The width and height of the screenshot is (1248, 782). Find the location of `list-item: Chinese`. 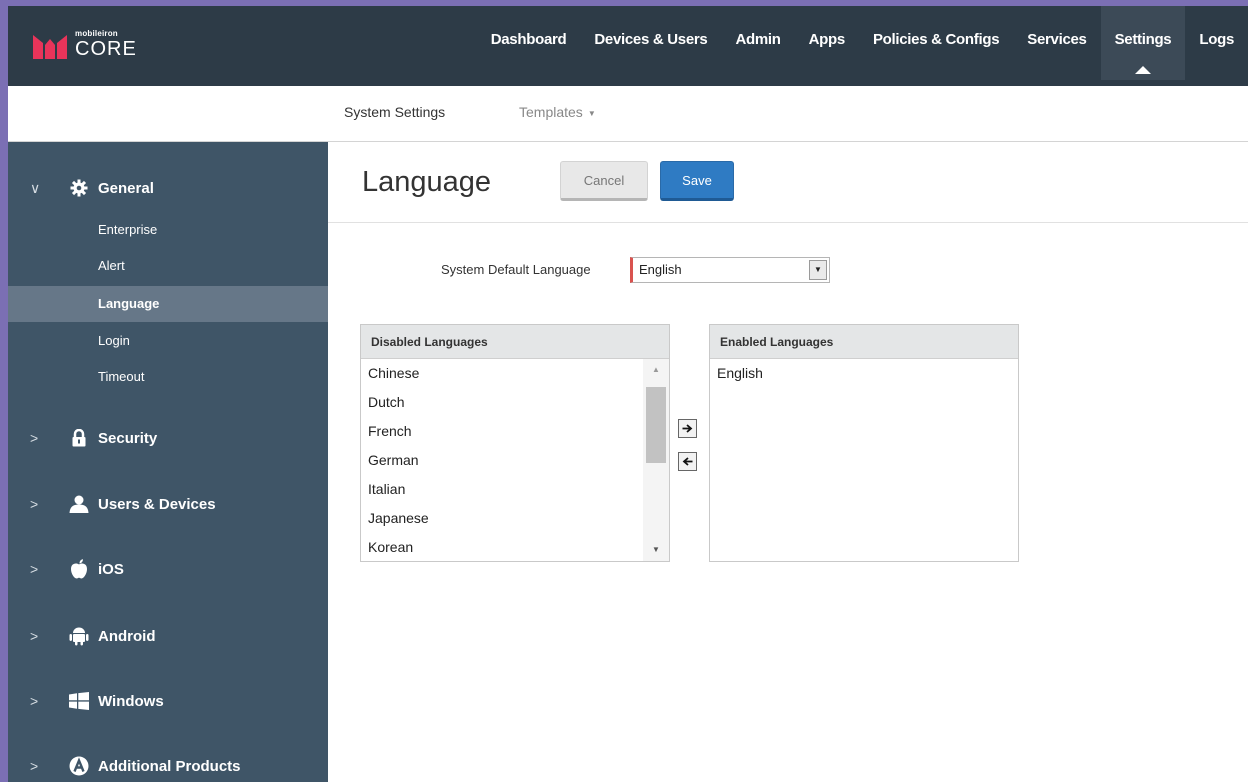

list-item: Chinese is located at coordinates (515, 373).